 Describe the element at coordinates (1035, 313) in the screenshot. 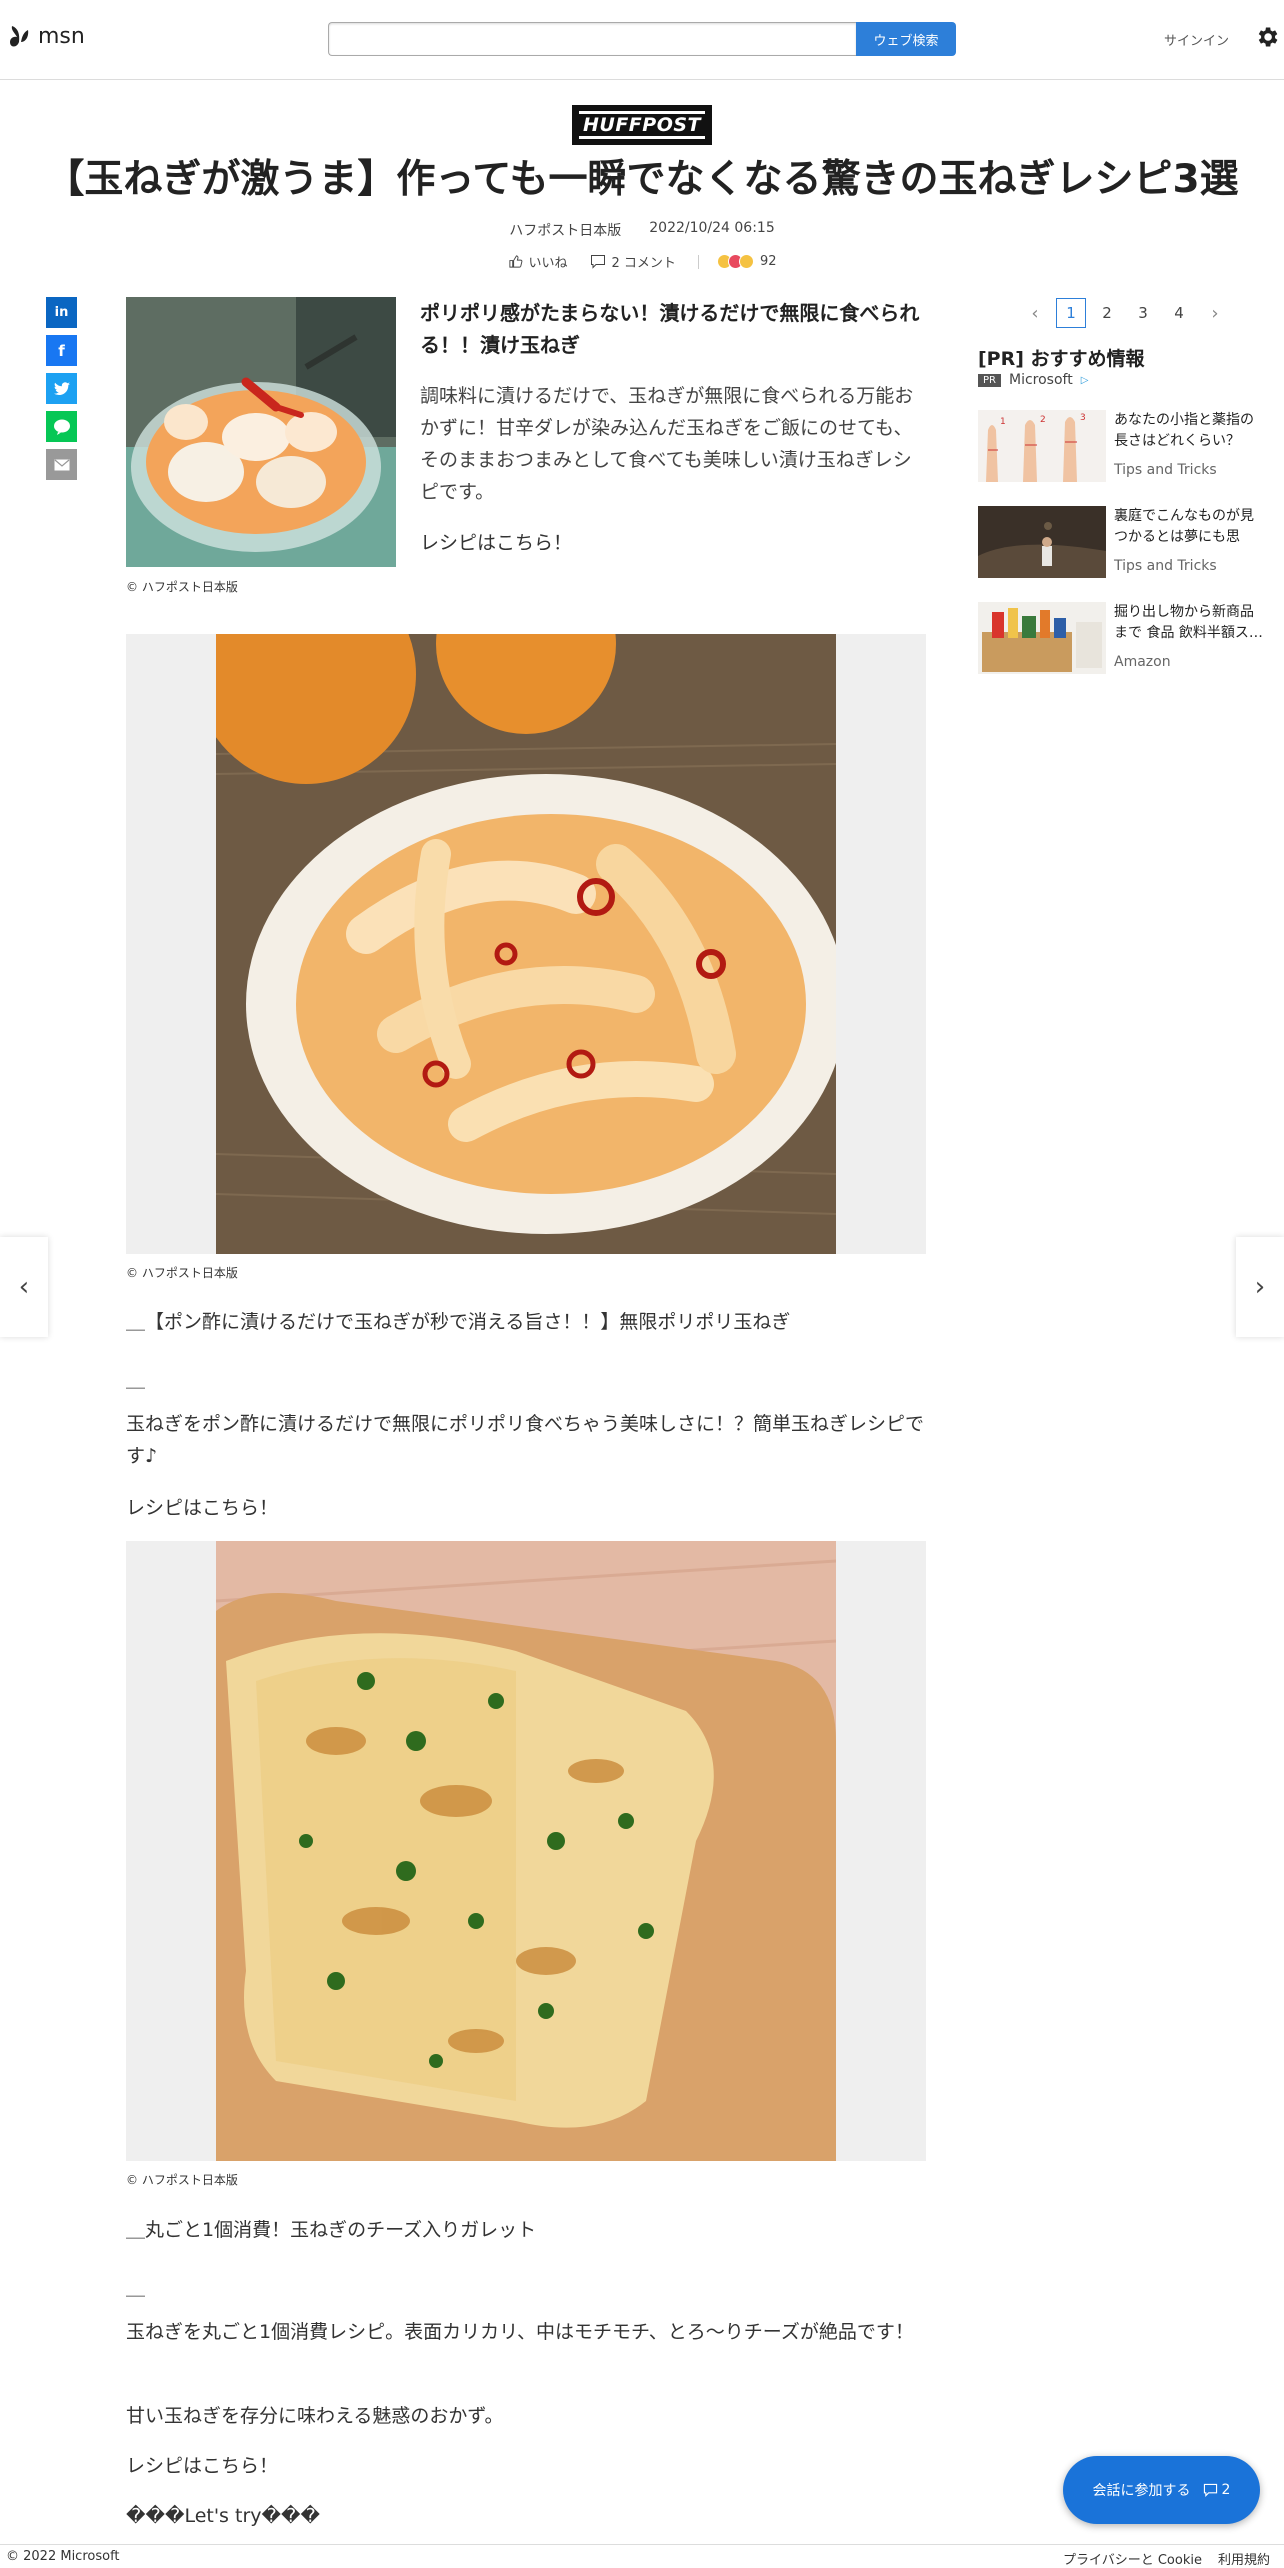

I see `pager-prev-icon: ‹` at that location.